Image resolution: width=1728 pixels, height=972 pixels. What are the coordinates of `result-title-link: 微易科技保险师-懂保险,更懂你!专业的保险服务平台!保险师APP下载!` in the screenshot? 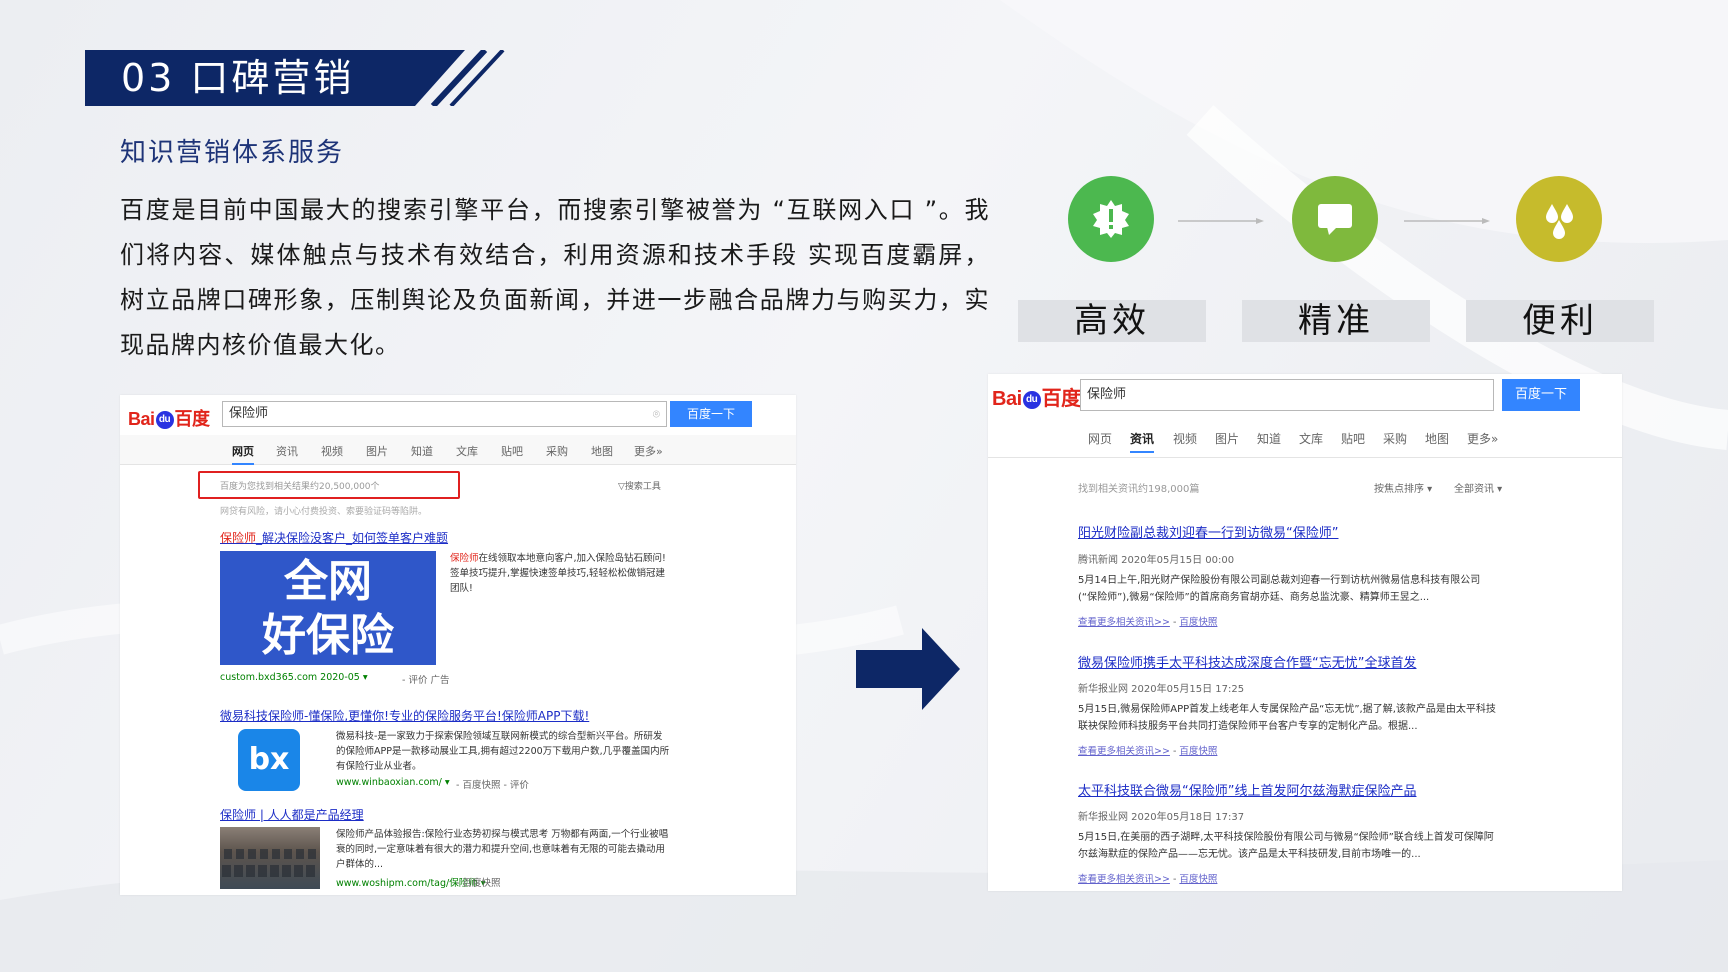 It's located at (404, 715).